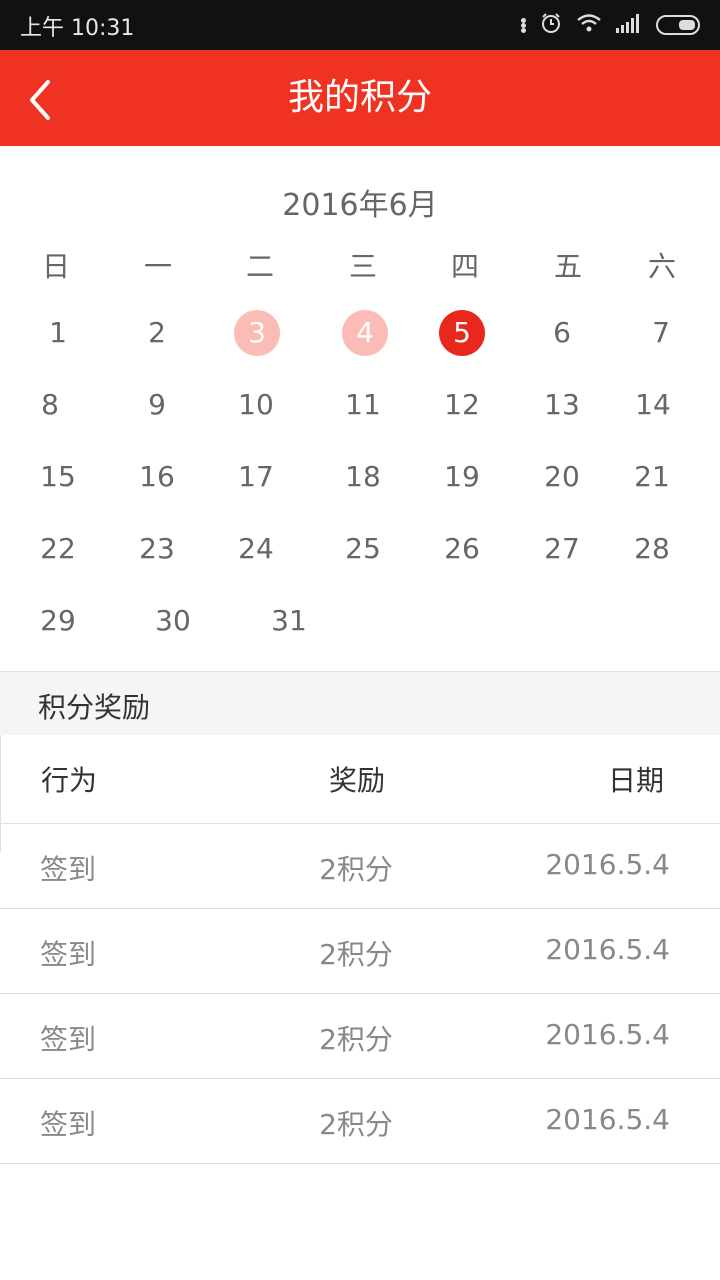 The image size is (720, 1280). I want to click on app-header: 我的积分, so click(360, 98).